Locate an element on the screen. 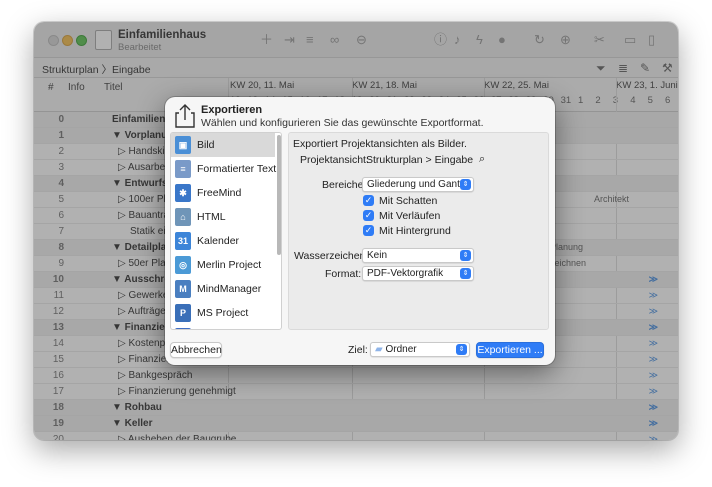 The height and width of the screenshot is (487, 712). format-item-label: Bild is located at coordinates (206, 145).